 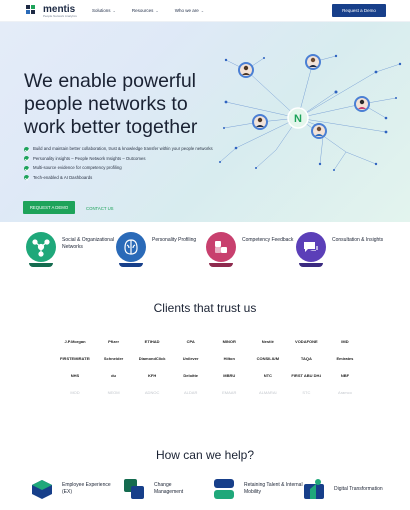 What do you see at coordinates (113, 375) in the screenshot?
I see `client-logo: du` at bounding box center [113, 375].